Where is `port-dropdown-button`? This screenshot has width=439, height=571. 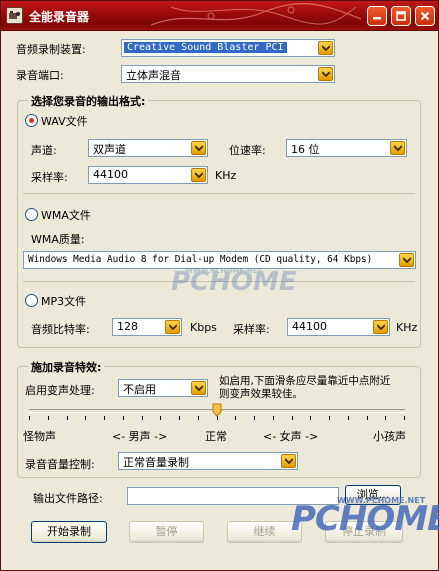 port-dropdown-button is located at coordinates (325, 74).